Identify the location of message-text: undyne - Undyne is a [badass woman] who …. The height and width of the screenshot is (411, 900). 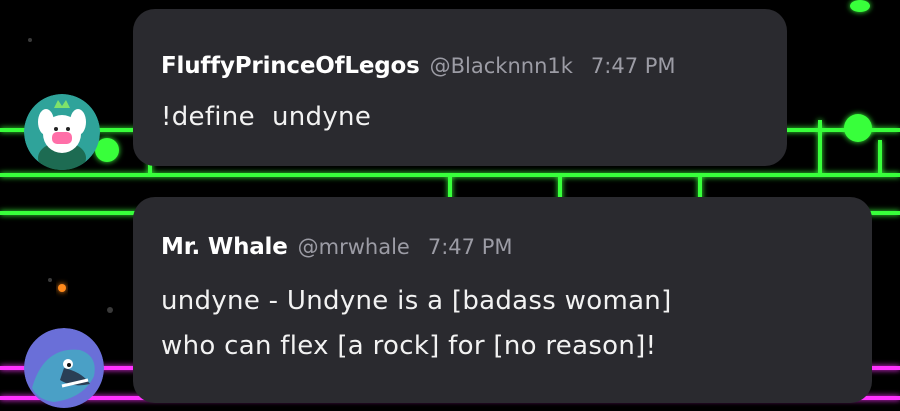
(416, 324).